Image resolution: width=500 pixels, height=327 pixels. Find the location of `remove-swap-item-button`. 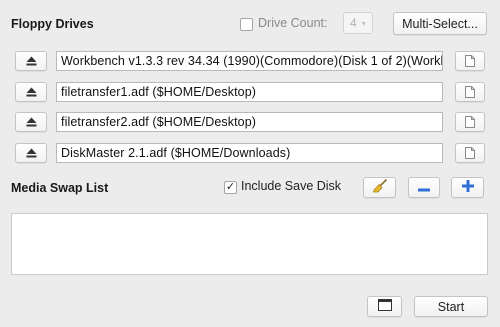

remove-swap-item-button is located at coordinates (424, 187).